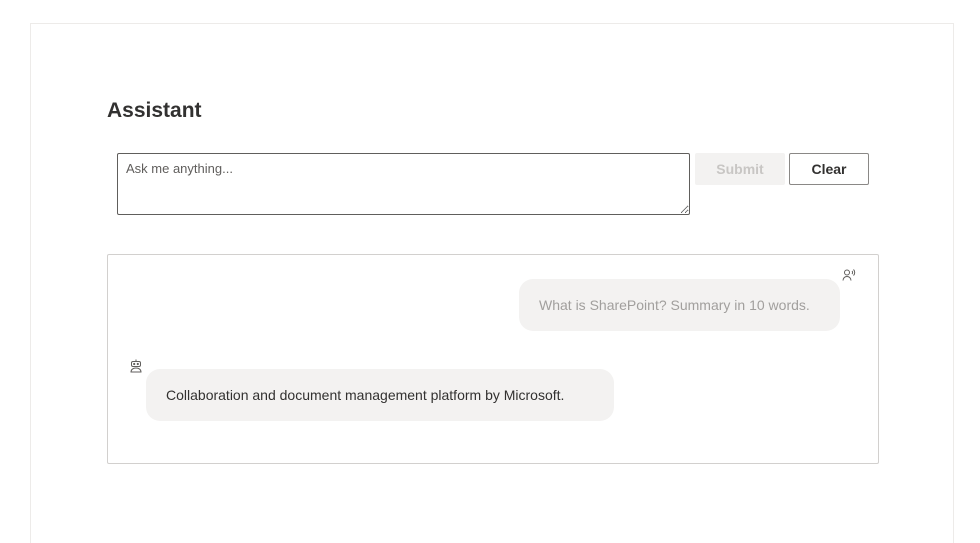 This screenshot has height=543, width=980. What do you see at coordinates (829, 169) in the screenshot?
I see `clear-button: Clear` at bounding box center [829, 169].